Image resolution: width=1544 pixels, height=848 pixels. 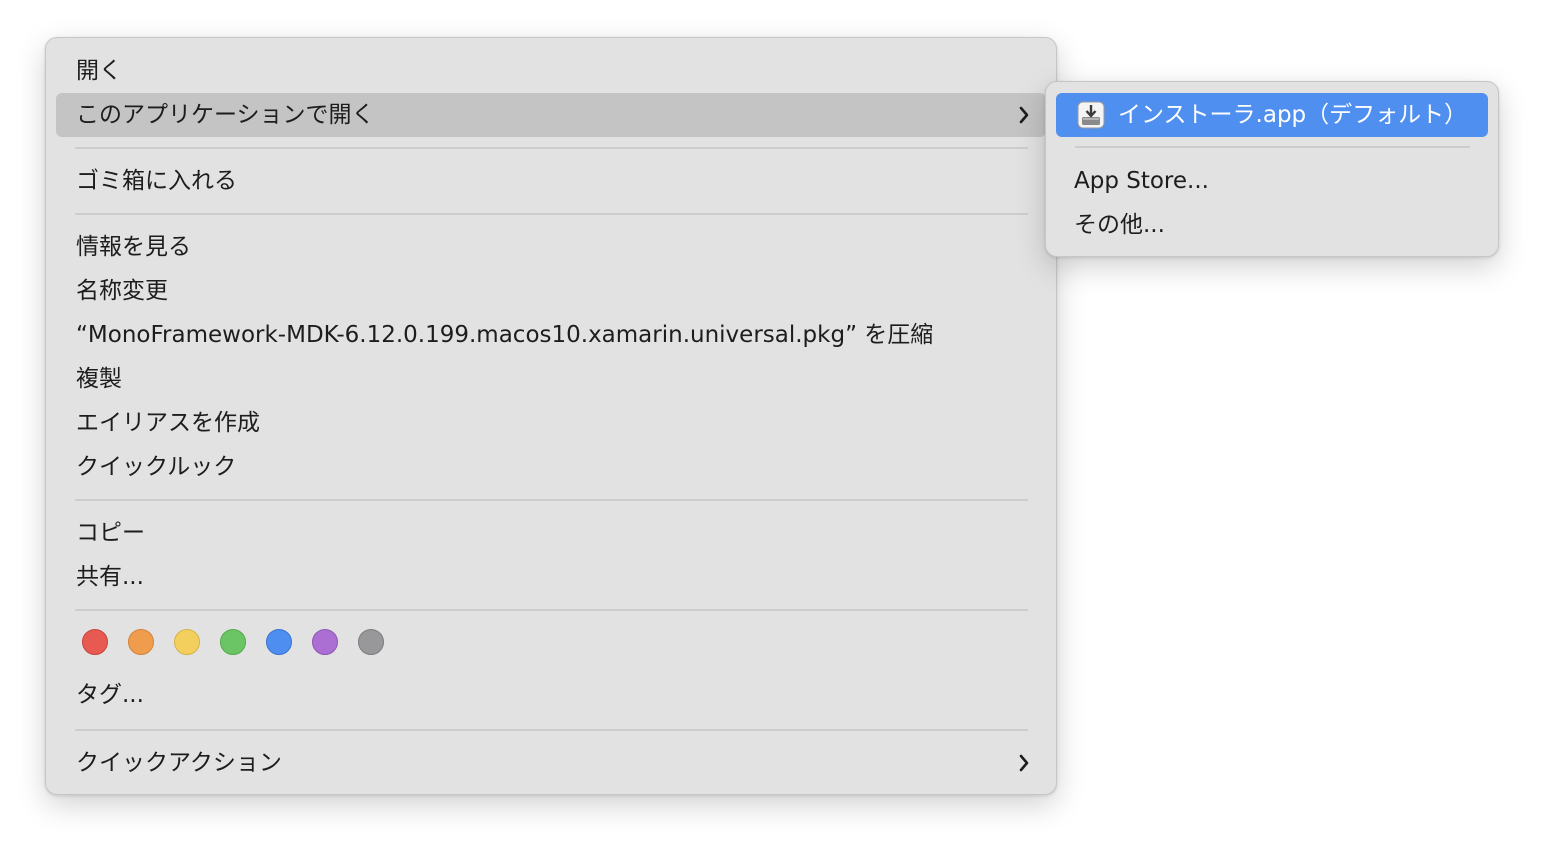 I want to click on menu-item-make-alias: エイリアスを作成, so click(x=551, y=423).